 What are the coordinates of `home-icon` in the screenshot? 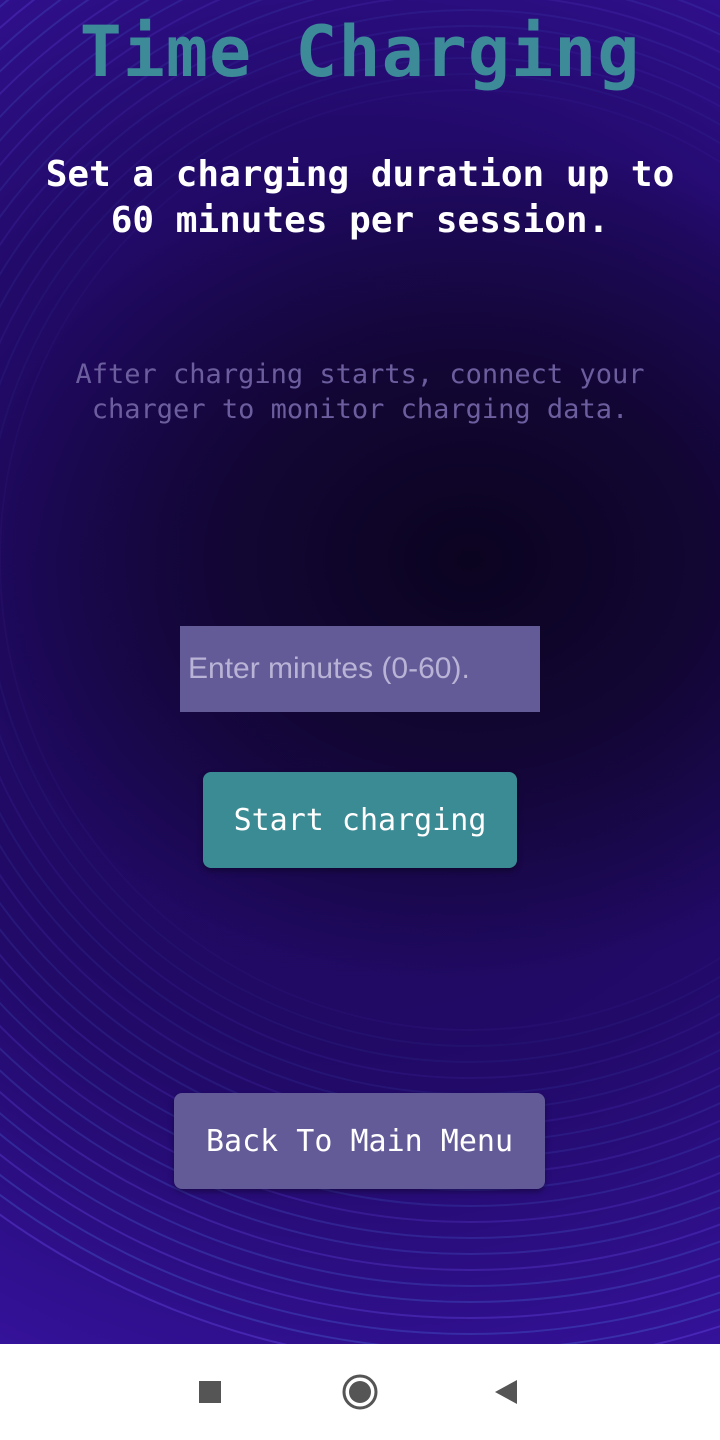 It's located at (360, 1392).